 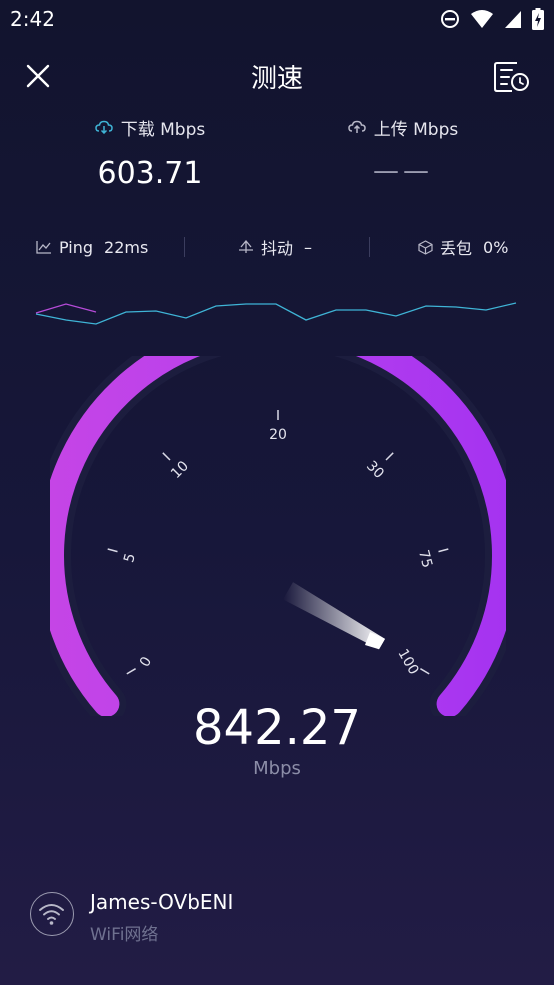 I want to click on gauge-tick-label: 0, so click(x=146, y=662).